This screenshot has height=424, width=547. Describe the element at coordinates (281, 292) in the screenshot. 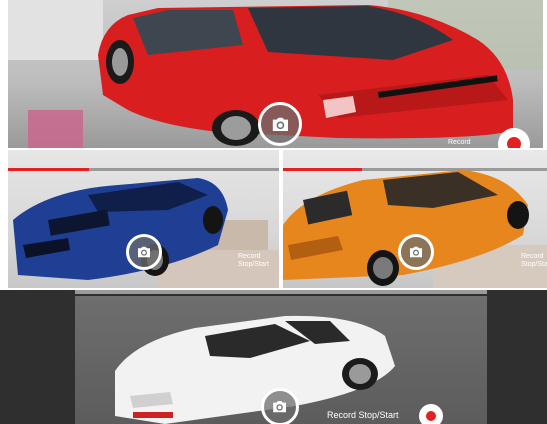

I see `video-progress-bar` at that location.